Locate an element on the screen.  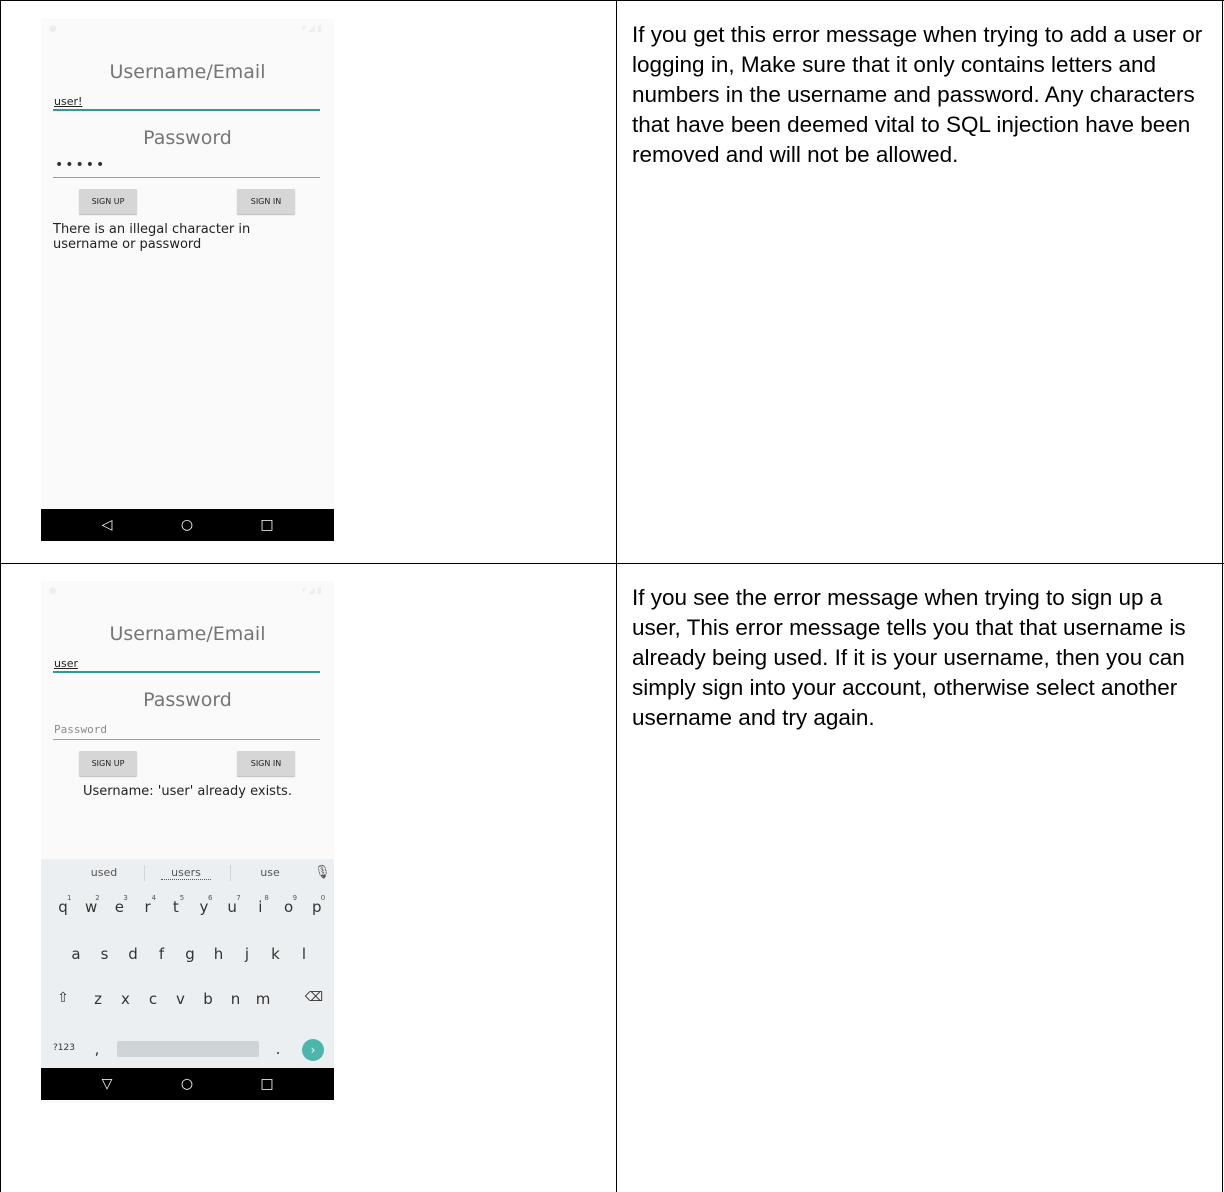
password-input: ••••• is located at coordinates (80, 165).